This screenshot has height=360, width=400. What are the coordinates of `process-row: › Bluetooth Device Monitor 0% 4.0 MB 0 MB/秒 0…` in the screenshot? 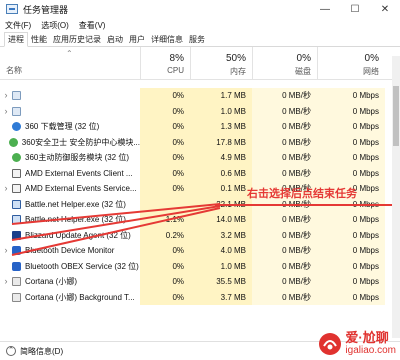 It's located at (200, 251).